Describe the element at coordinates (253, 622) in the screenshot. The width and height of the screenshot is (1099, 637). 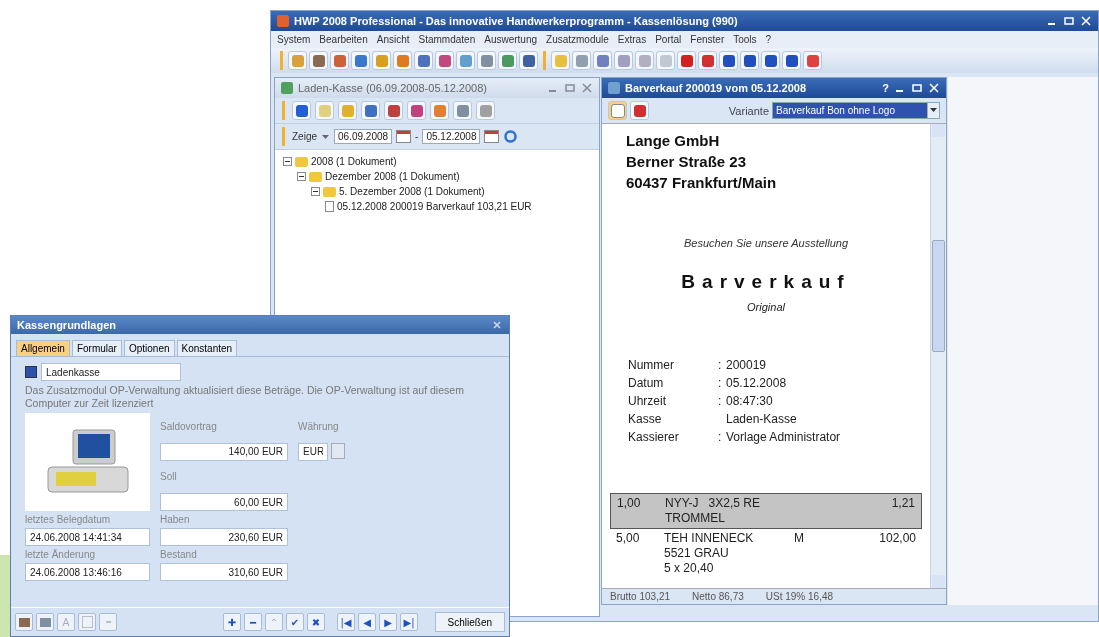
I see `nav-button: ━` at that location.